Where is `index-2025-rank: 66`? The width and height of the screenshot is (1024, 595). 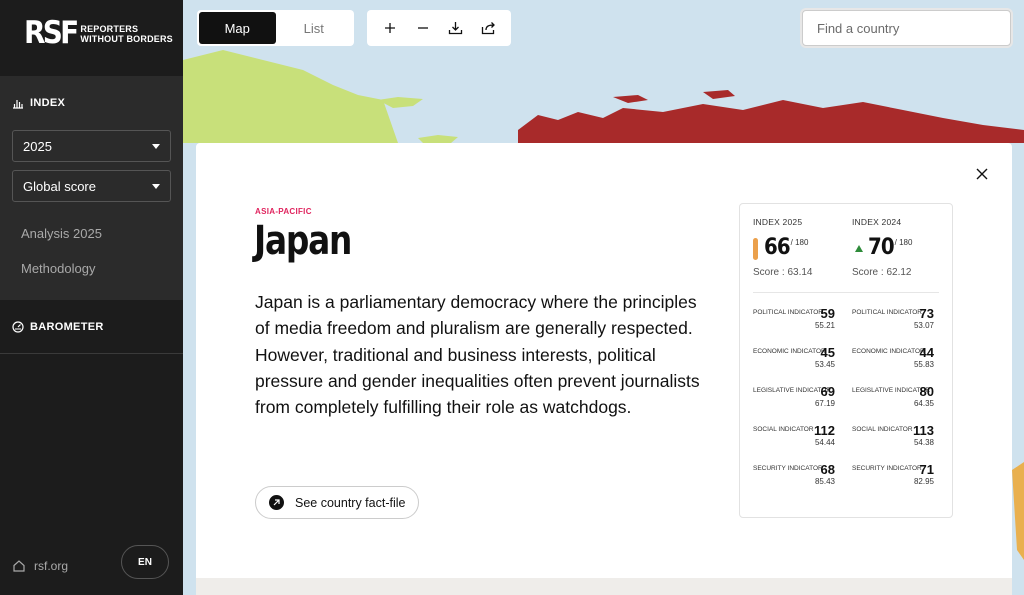
index-2025-rank: 66 is located at coordinates (777, 247).